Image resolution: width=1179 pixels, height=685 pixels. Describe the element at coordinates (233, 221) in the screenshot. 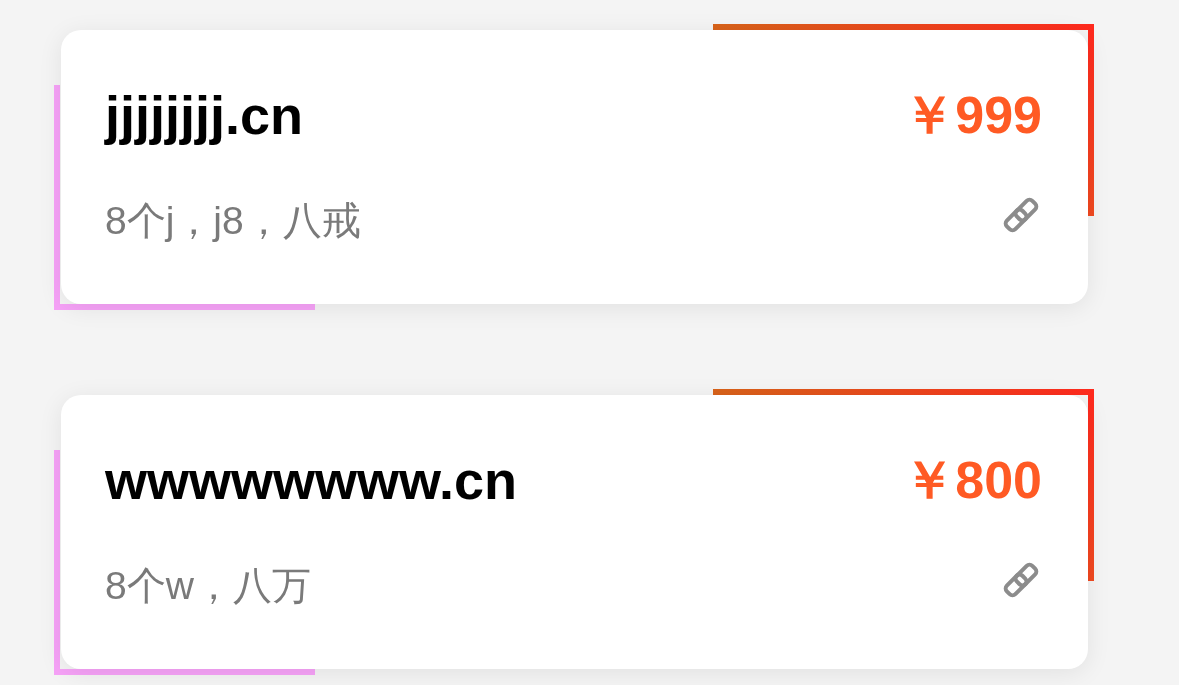

I see `domain-description: 8个j，j8，八戒` at that location.